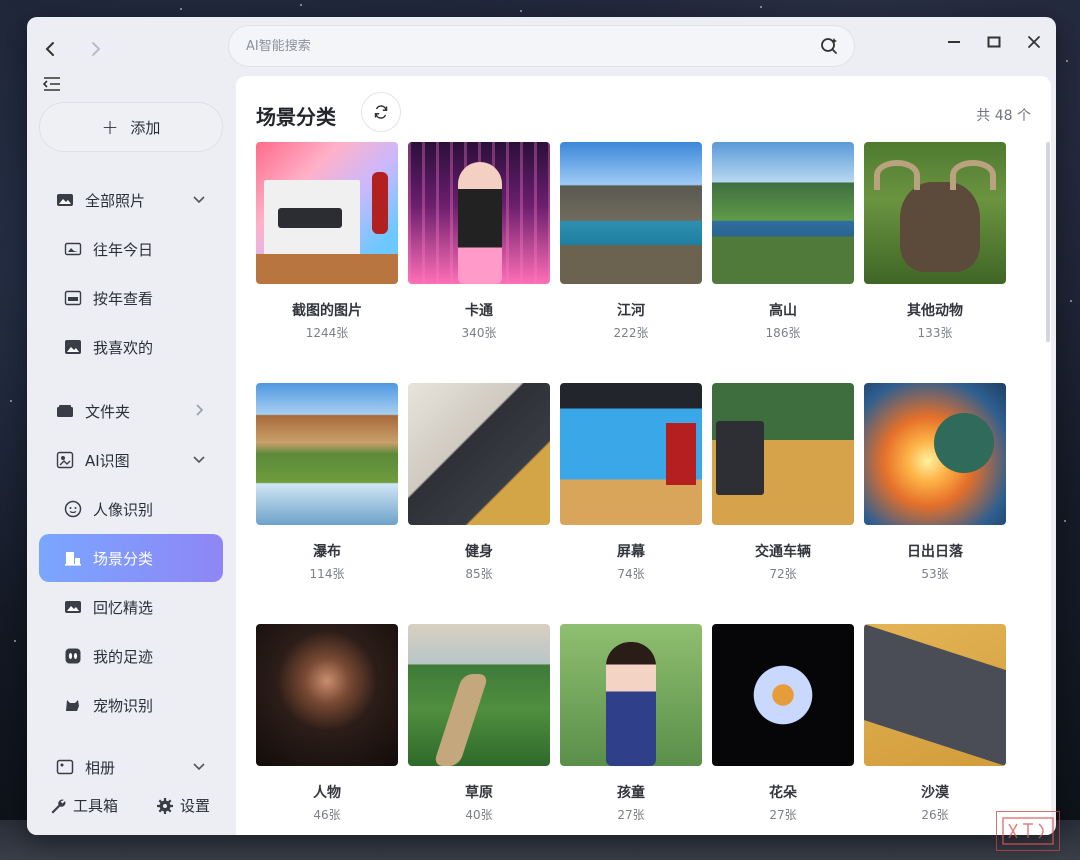 The width and height of the screenshot is (1080, 860). What do you see at coordinates (631, 793) in the screenshot?
I see `scene-name: 孩童` at bounding box center [631, 793].